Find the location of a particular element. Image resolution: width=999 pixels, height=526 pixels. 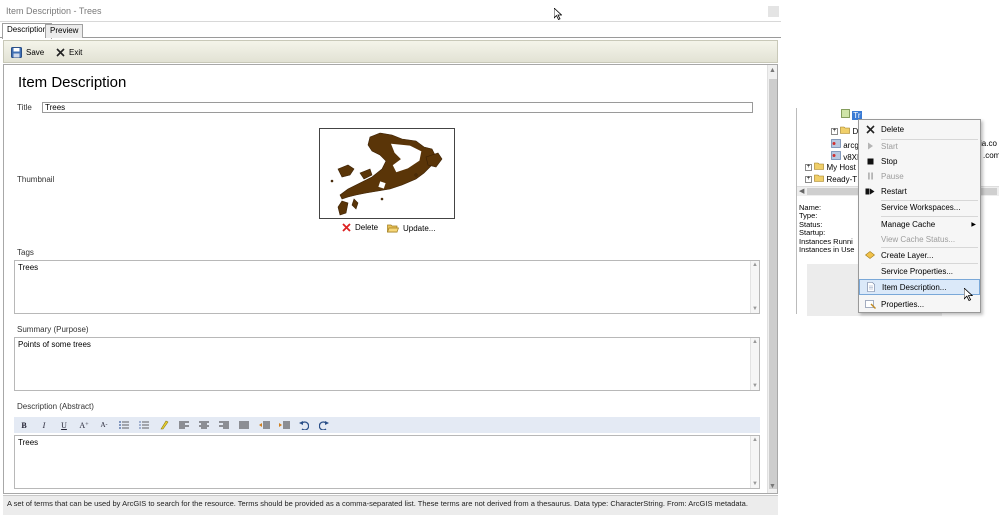

redo-icon is located at coordinates (324, 425).